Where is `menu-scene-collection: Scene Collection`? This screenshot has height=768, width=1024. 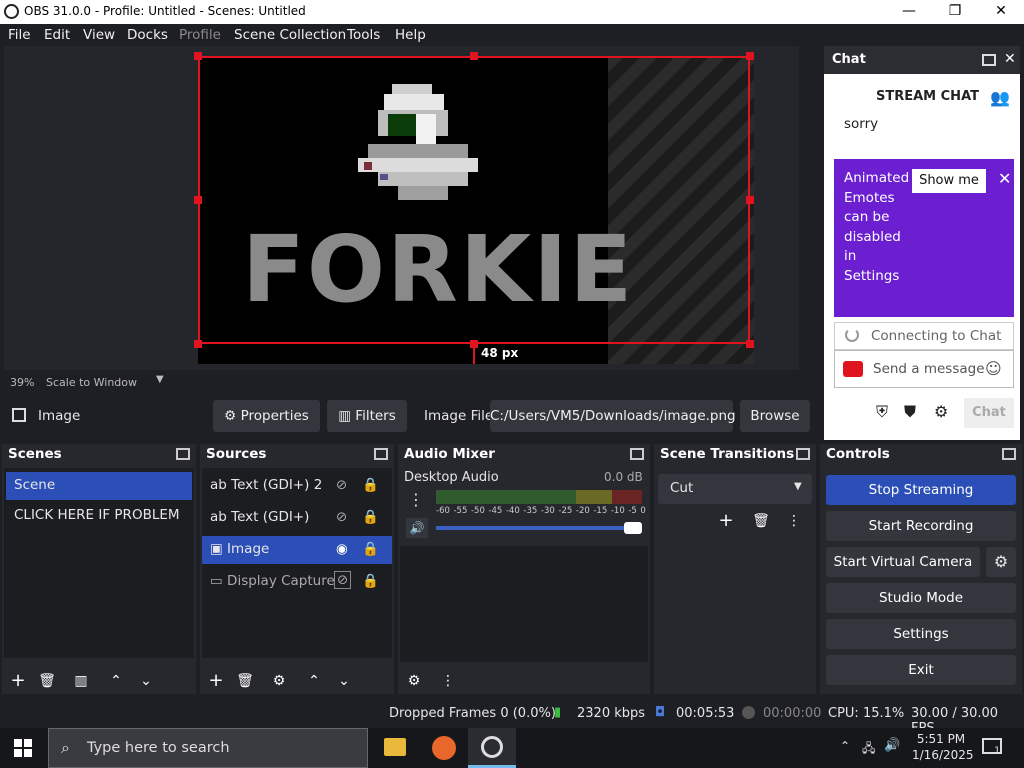
menu-scene-collection: Scene Collection is located at coordinates (290, 35).